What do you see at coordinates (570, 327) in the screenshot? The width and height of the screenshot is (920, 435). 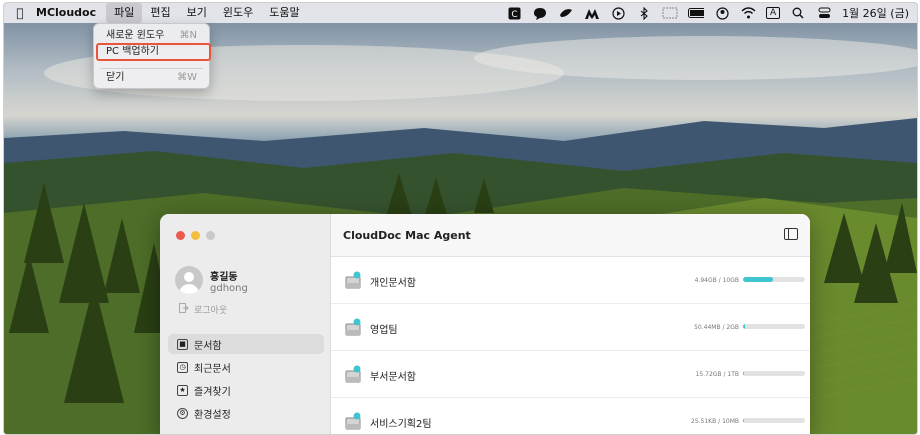 I see `folder-row: 영업팀 50.44MB / 2GB` at bounding box center [570, 327].